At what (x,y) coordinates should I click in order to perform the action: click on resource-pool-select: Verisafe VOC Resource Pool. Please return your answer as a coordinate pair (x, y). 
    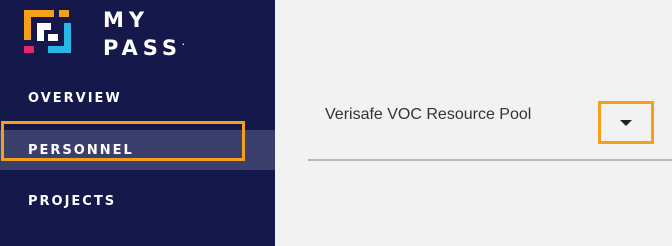
    Looking at the image, I should click on (428, 115).